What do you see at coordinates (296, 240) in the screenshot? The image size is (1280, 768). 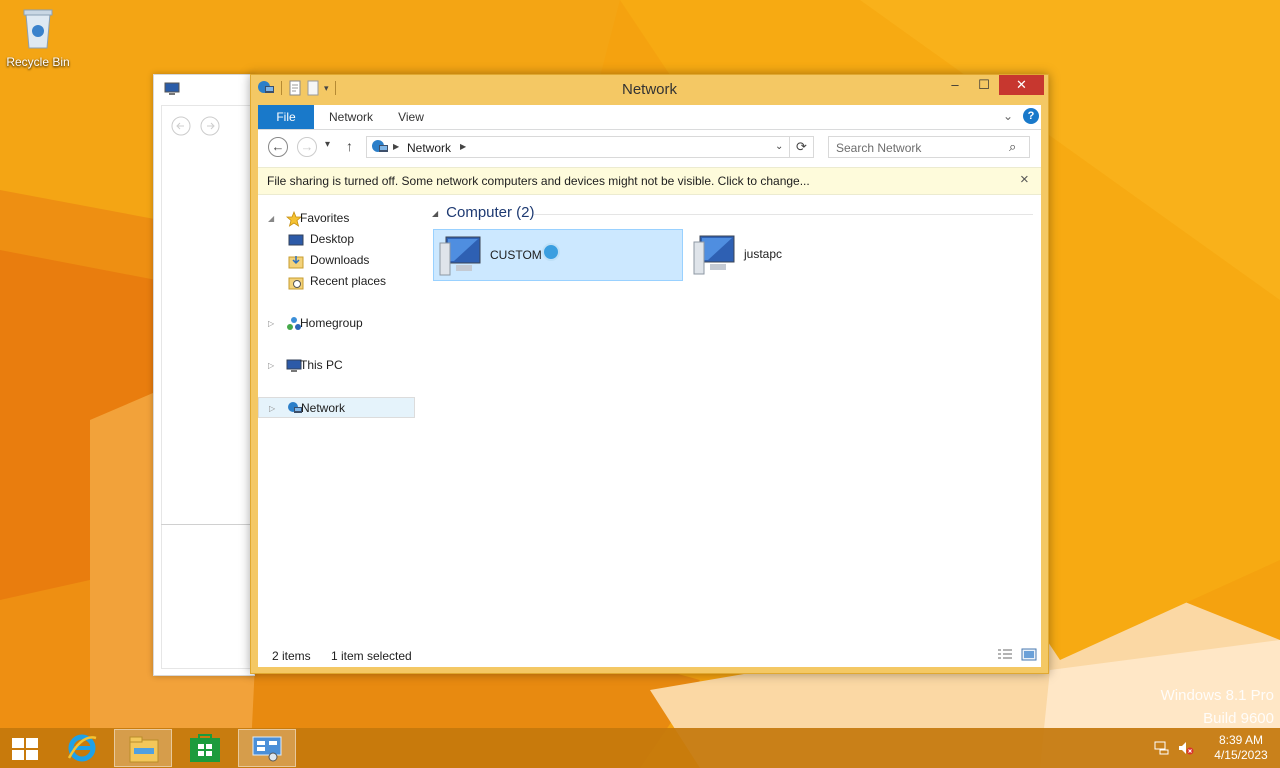 I see `desktop-icon` at bounding box center [296, 240].